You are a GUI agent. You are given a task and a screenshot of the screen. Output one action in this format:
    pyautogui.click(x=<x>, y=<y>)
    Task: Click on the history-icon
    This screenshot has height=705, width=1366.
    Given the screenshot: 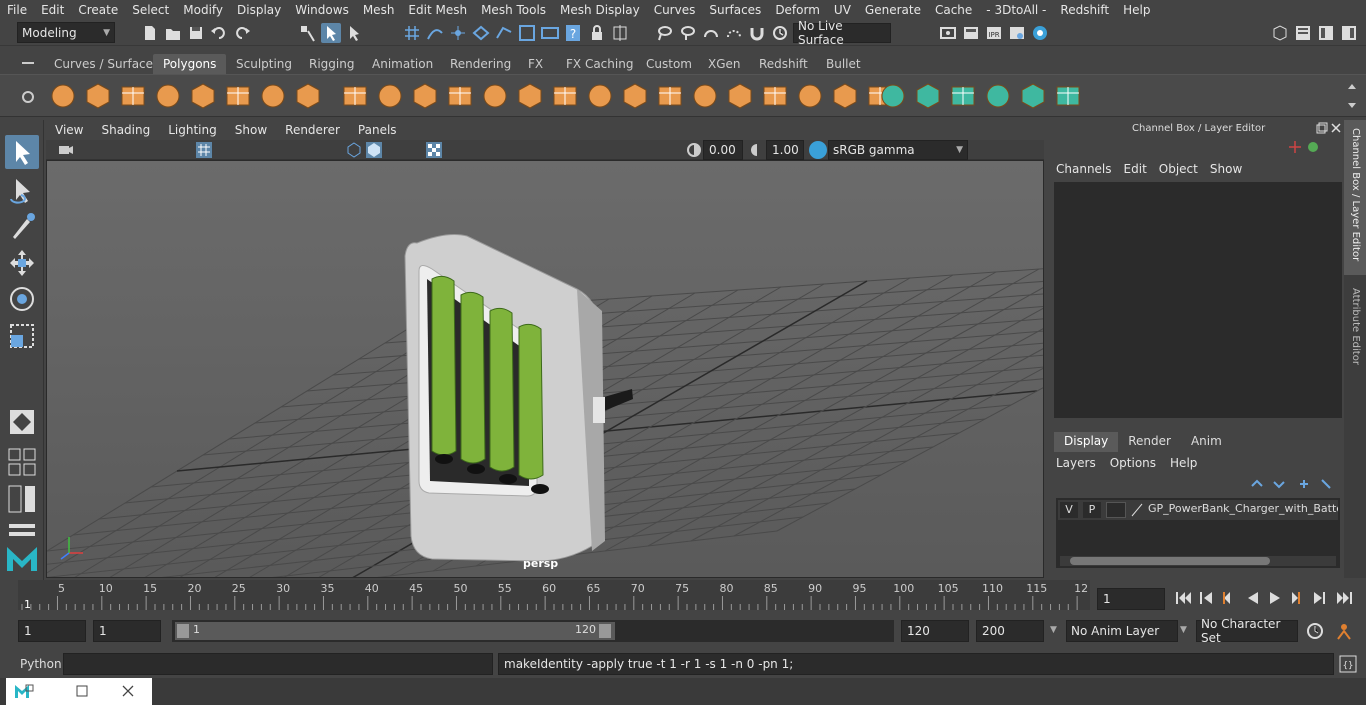 What is the action you would take?
    pyautogui.click(x=780, y=33)
    